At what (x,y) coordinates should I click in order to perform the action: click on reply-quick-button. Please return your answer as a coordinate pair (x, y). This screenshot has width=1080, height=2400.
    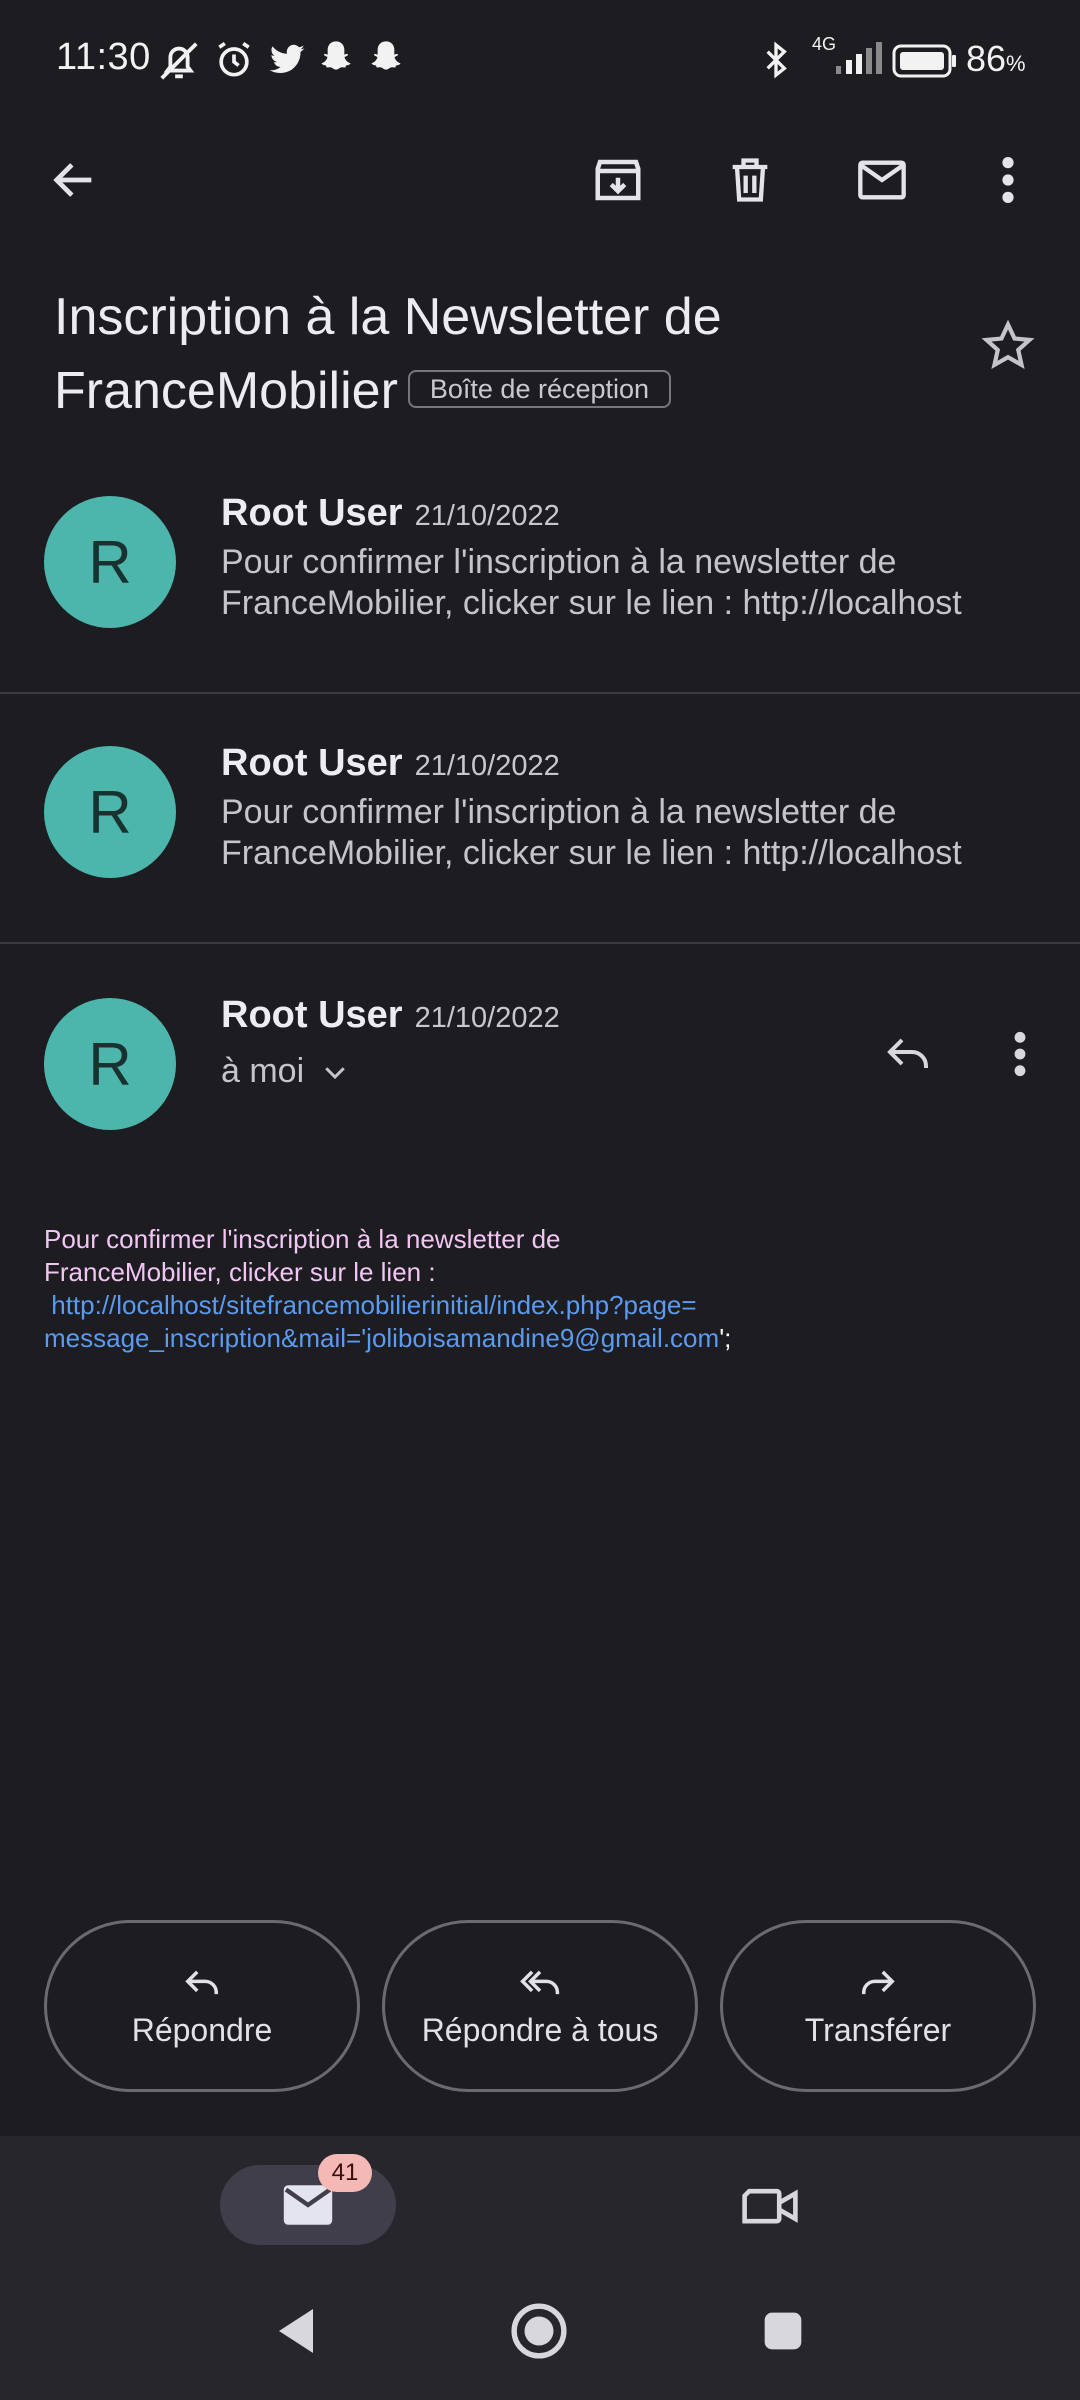
    Looking at the image, I should click on (908, 1054).